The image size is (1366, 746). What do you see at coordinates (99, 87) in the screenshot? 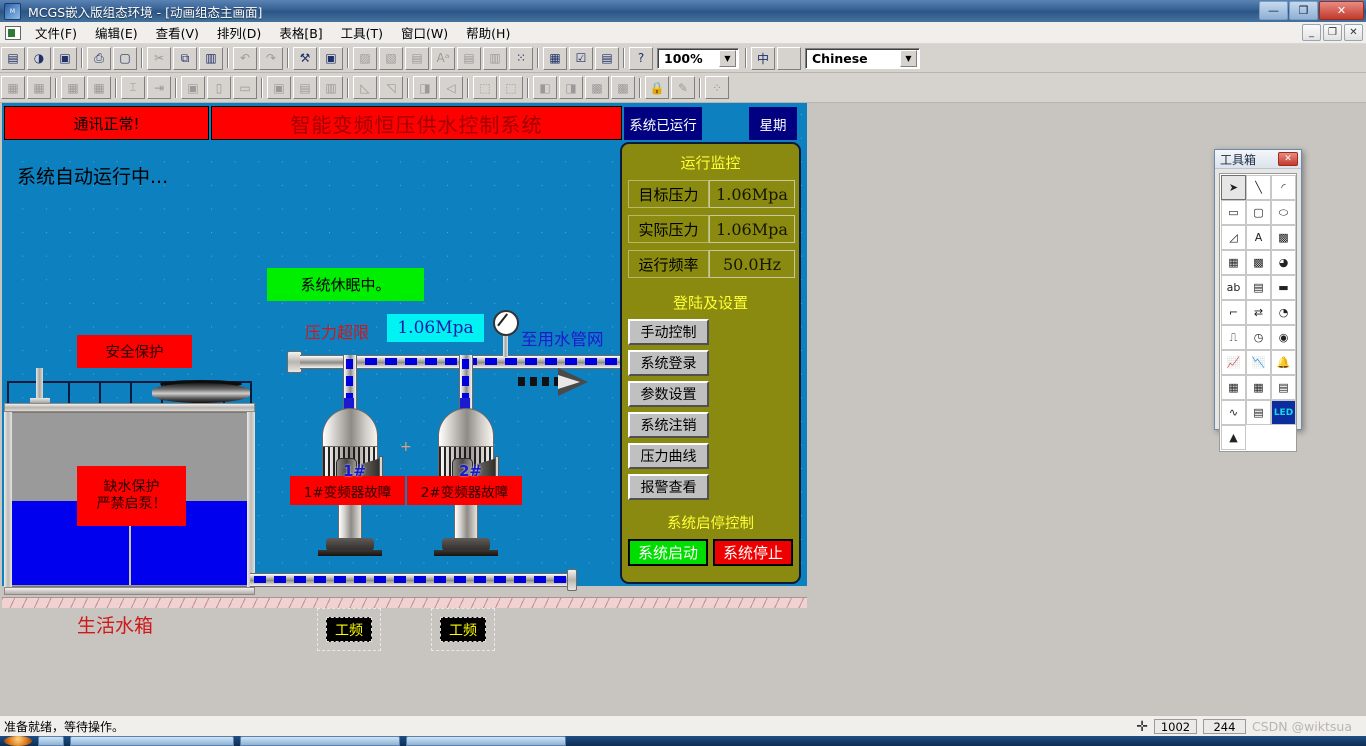
I see `align-bottom-edge-icon: ▦` at bounding box center [99, 87].